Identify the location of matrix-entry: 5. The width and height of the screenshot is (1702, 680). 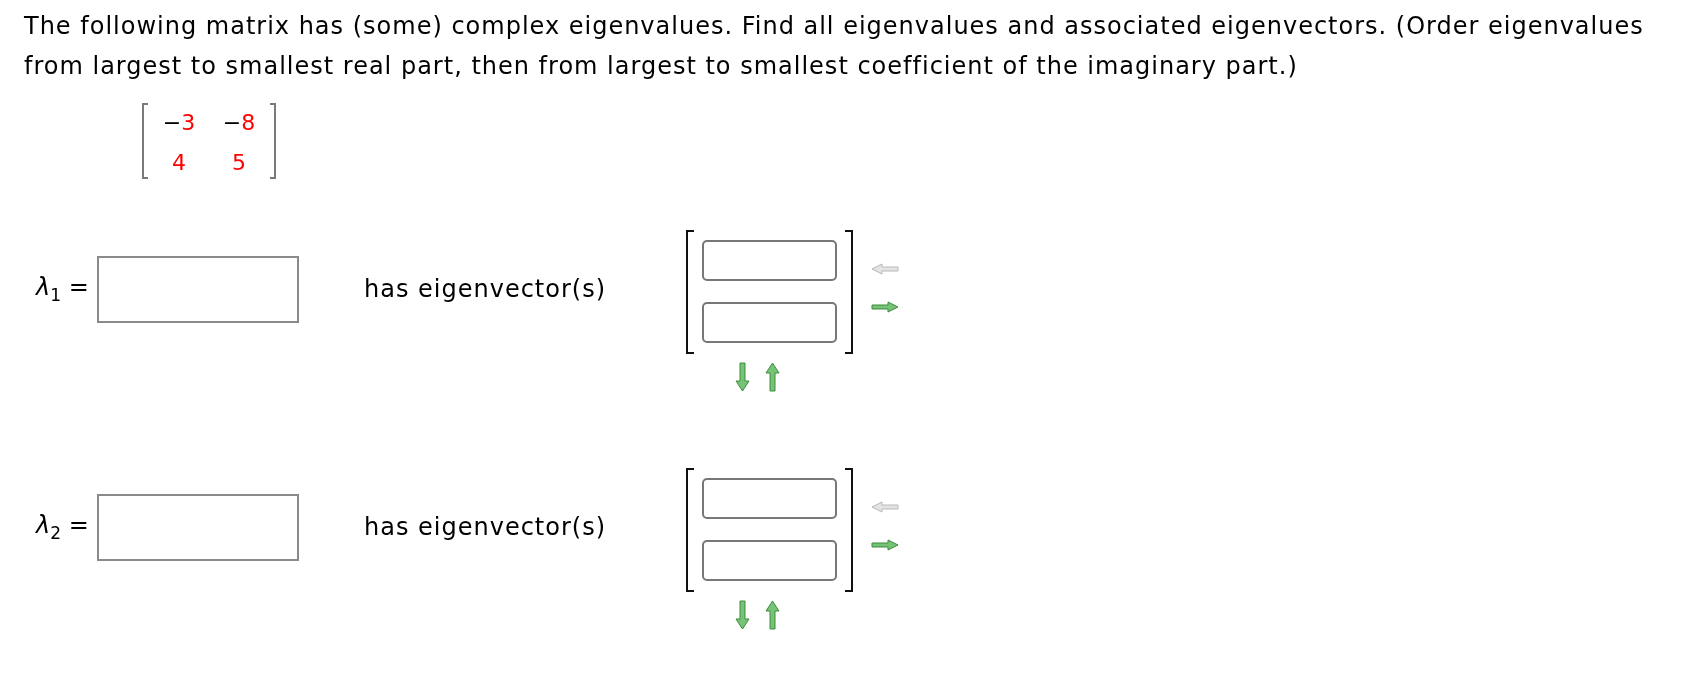
(239, 163).